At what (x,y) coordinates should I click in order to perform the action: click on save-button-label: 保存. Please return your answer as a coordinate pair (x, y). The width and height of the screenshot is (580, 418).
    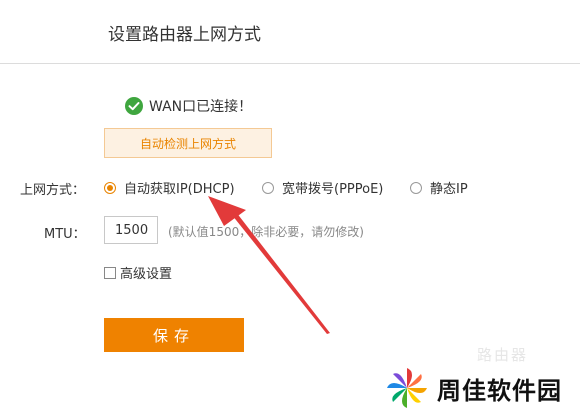
    Looking at the image, I should click on (173, 335).